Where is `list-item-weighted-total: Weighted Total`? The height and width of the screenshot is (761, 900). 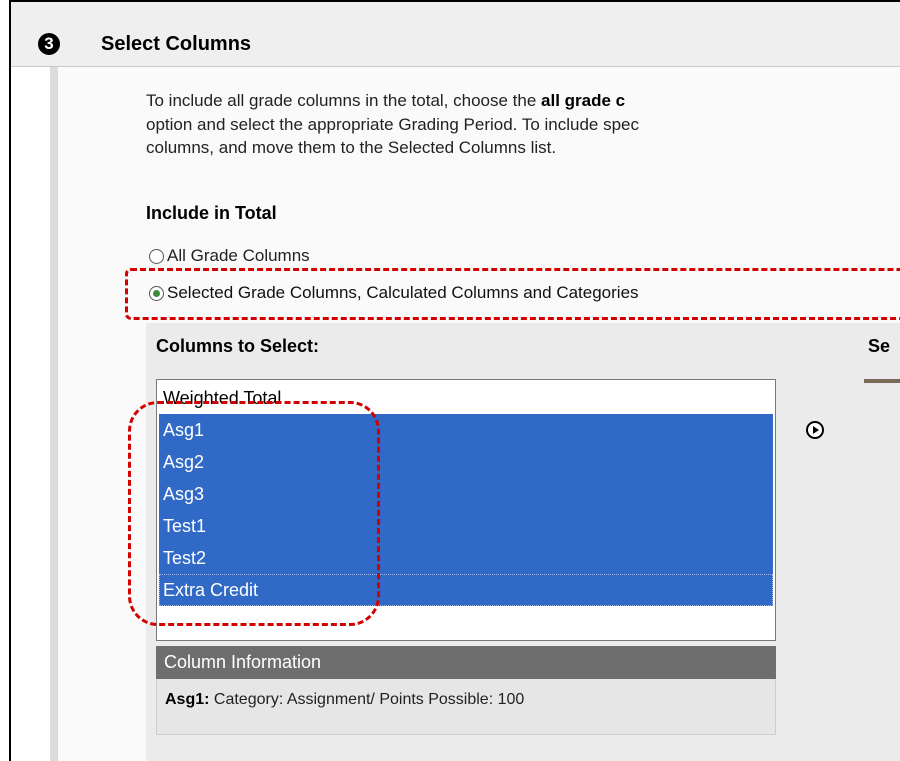
list-item-weighted-total: Weighted Total is located at coordinates (466, 398).